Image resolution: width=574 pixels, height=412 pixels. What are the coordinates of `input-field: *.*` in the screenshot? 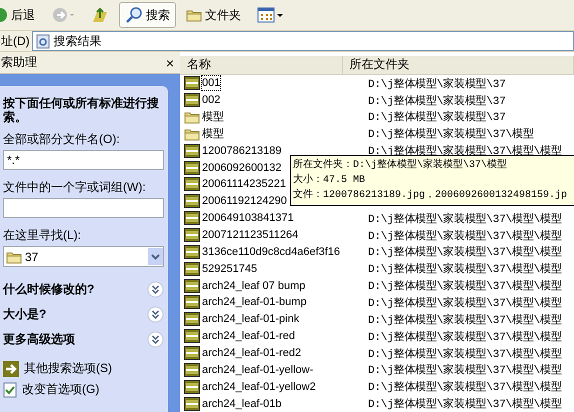 It's located at (83, 160).